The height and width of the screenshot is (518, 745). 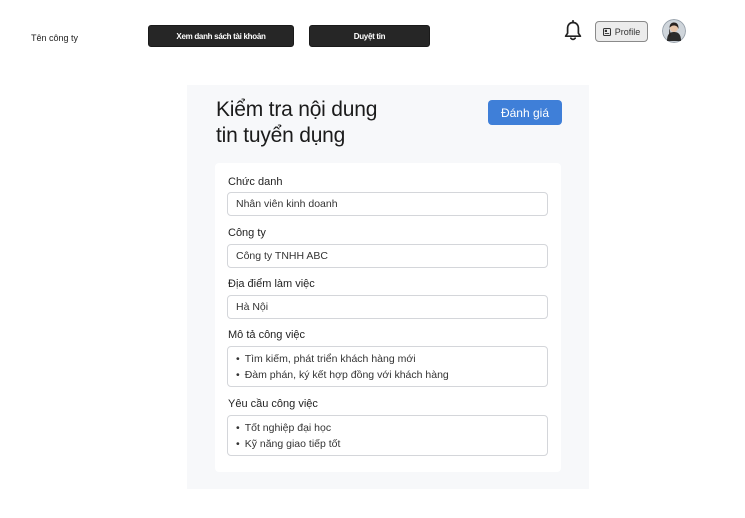 I want to click on job-title-label: Chức danh, so click(x=255, y=182).